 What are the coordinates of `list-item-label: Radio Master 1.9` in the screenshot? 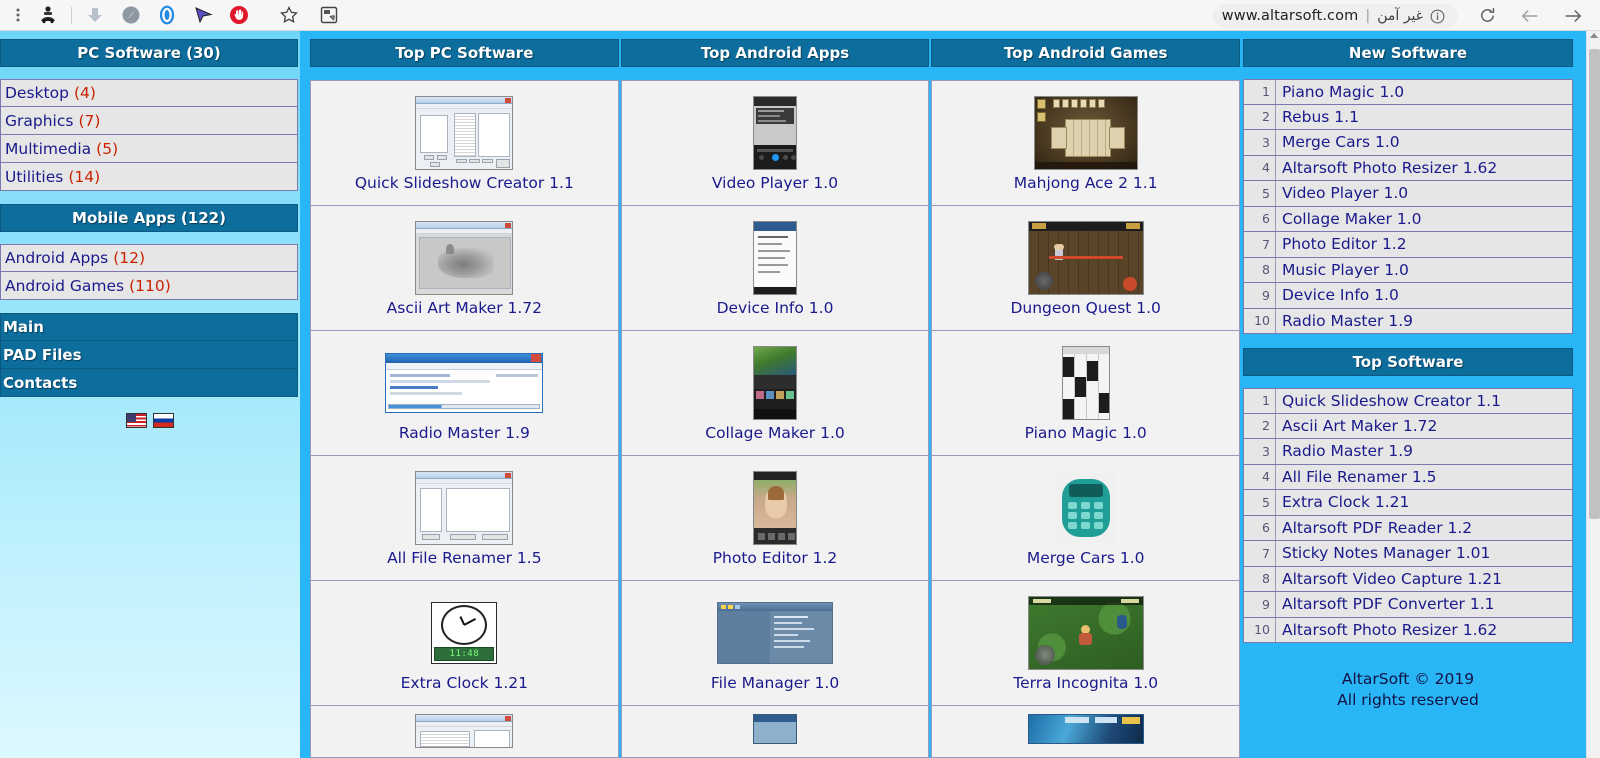 It's located at (1347, 320).